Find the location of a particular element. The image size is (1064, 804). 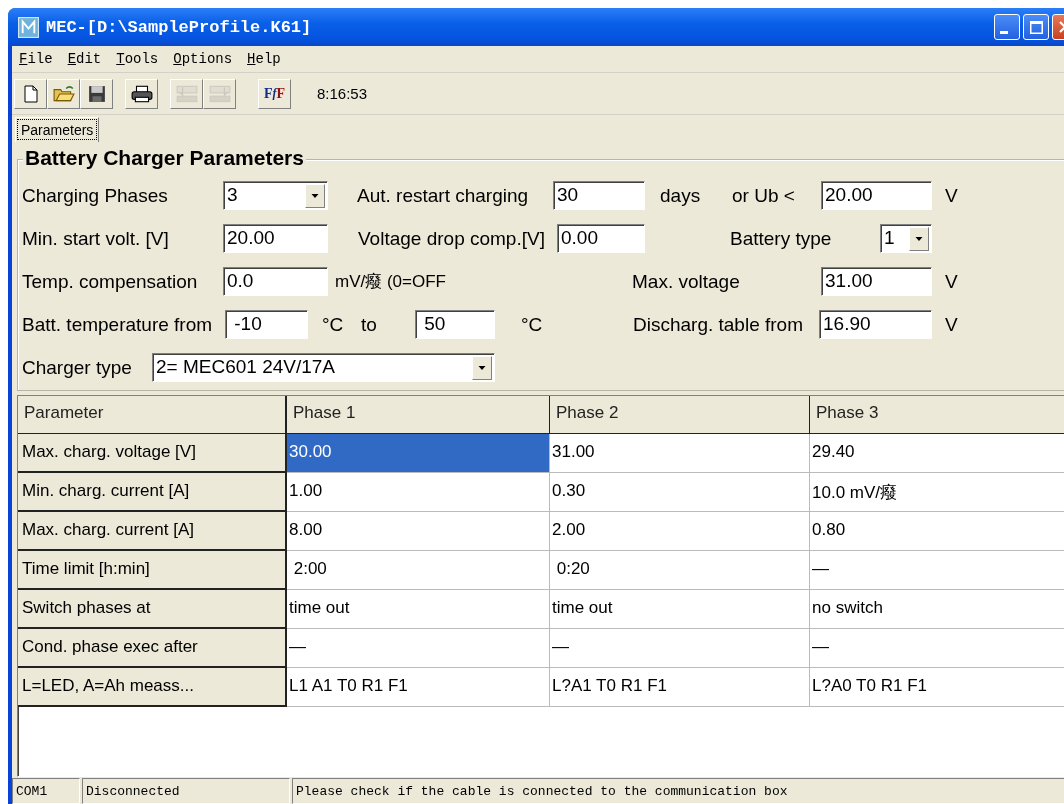

table-cell: 30.00 is located at coordinates (418, 453).